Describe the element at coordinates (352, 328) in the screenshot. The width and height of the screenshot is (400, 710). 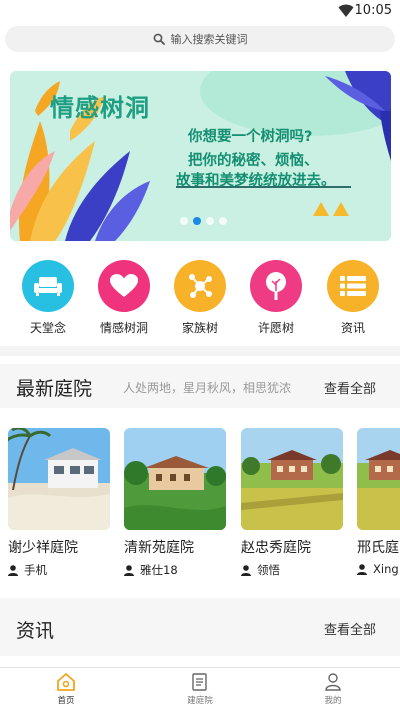
I see `quick-entry-label: 资讯` at that location.